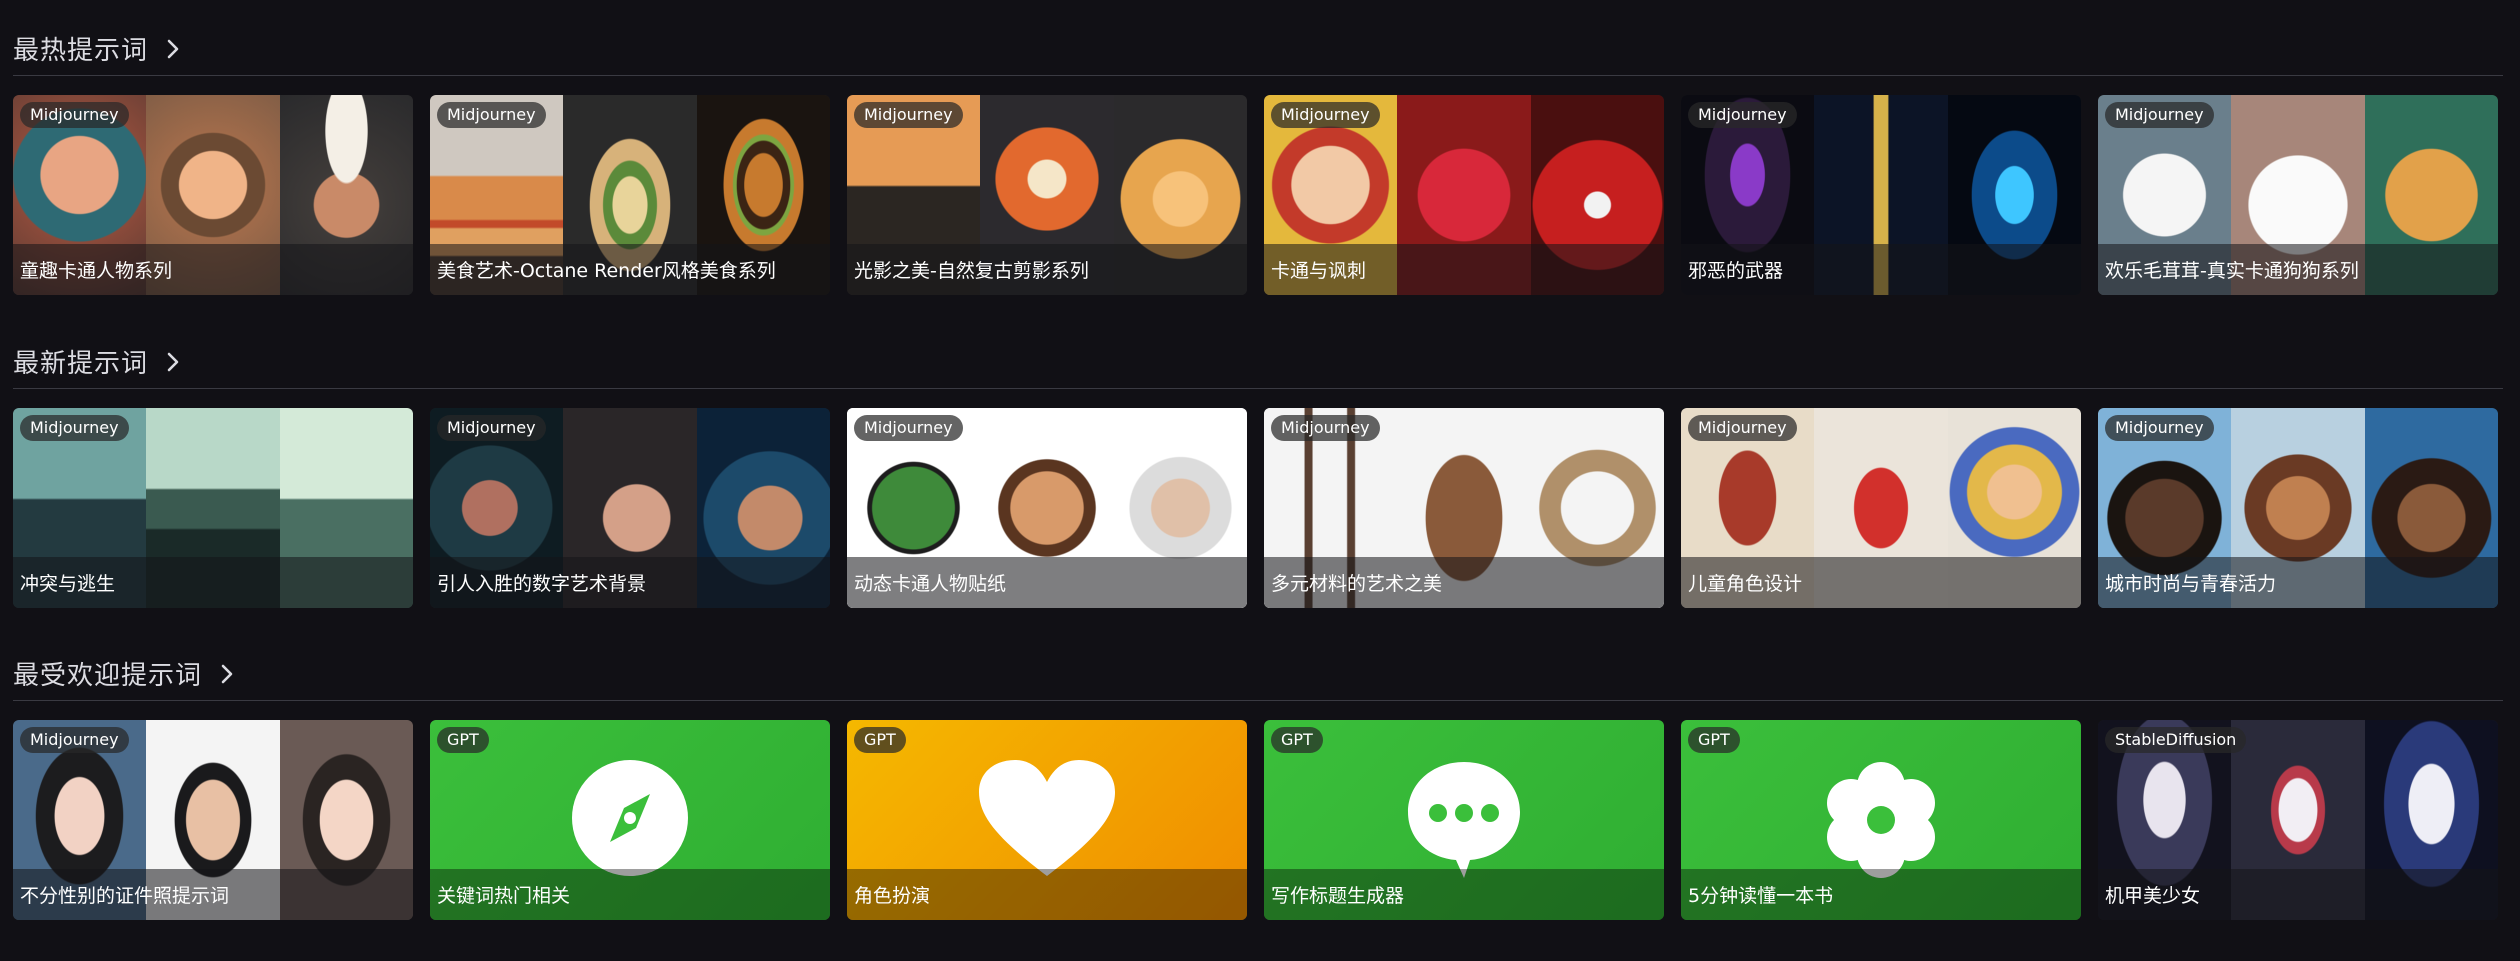 Image resolution: width=2520 pixels, height=961 pixels. I want to click on card-caption: 卡通与讽刺, so click(1319, 271).